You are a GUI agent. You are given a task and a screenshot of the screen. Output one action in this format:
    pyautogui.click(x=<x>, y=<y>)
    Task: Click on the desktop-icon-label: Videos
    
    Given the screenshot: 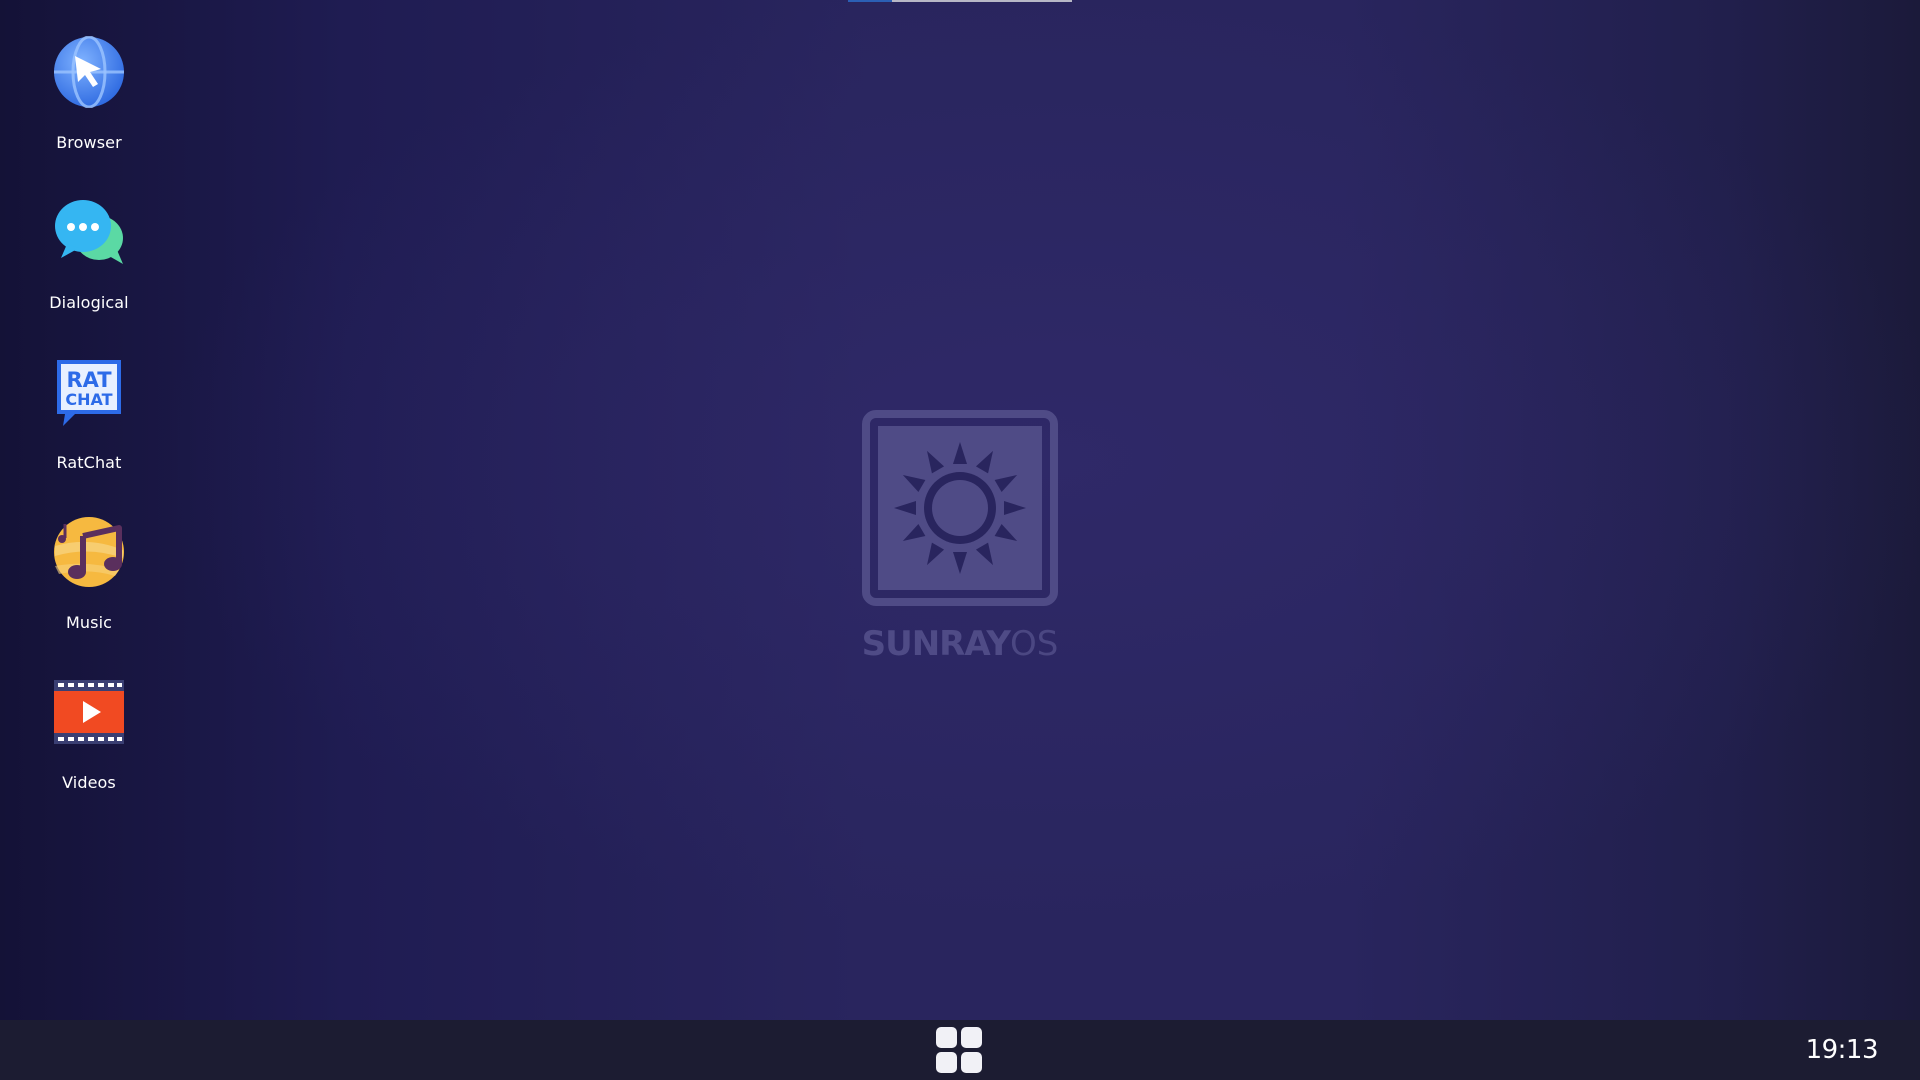 What is the action you would take?
    pyautogui.click(x=89, y=782)
    